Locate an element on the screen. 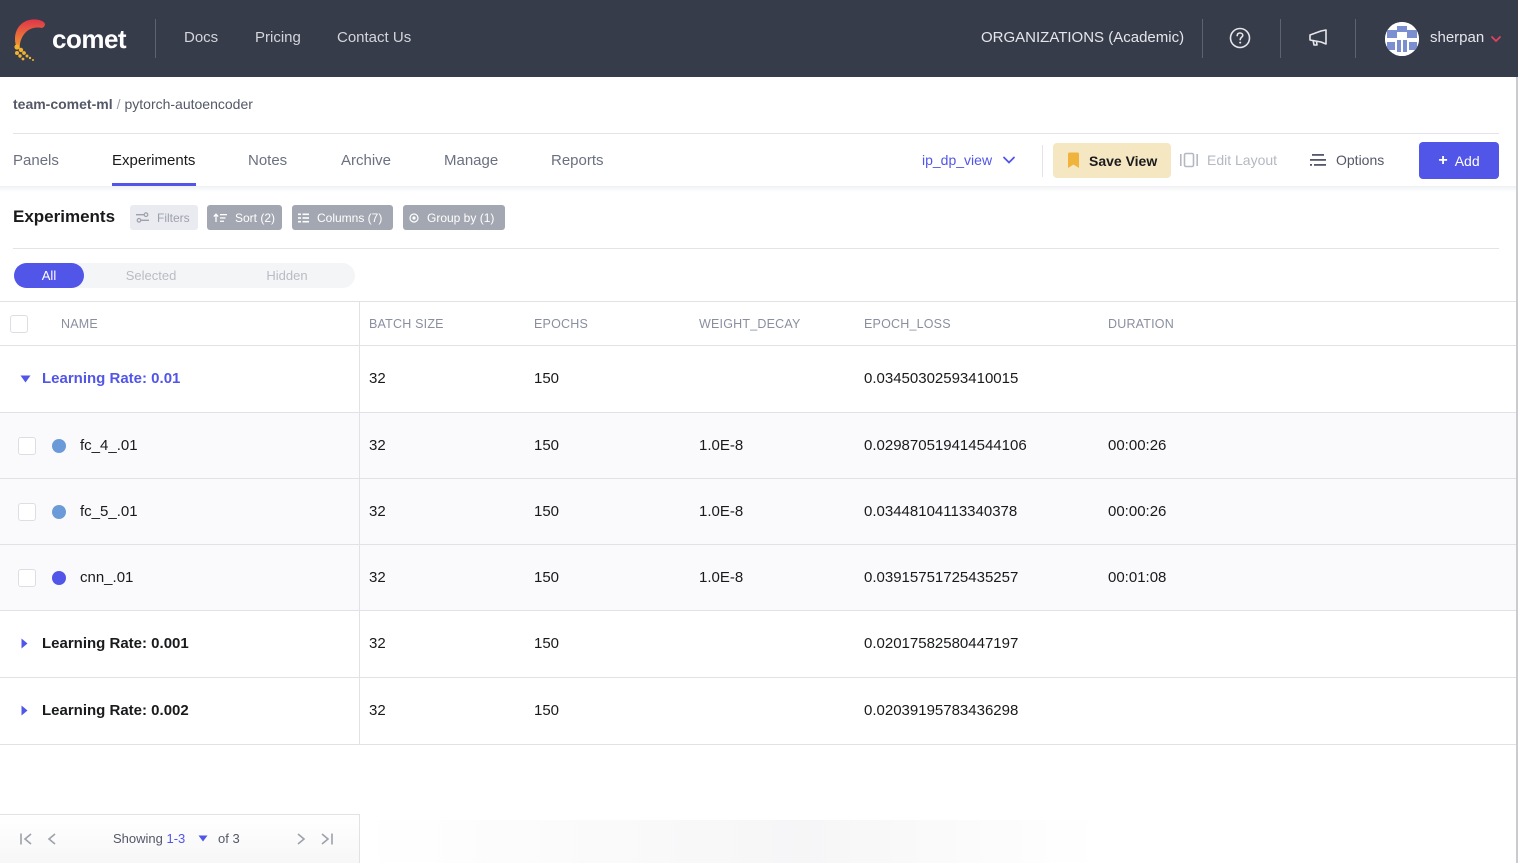 The height and width of the screenshot is (863, 1518). experiment-name: cnn_.01 is located at coordinates (106, 577).